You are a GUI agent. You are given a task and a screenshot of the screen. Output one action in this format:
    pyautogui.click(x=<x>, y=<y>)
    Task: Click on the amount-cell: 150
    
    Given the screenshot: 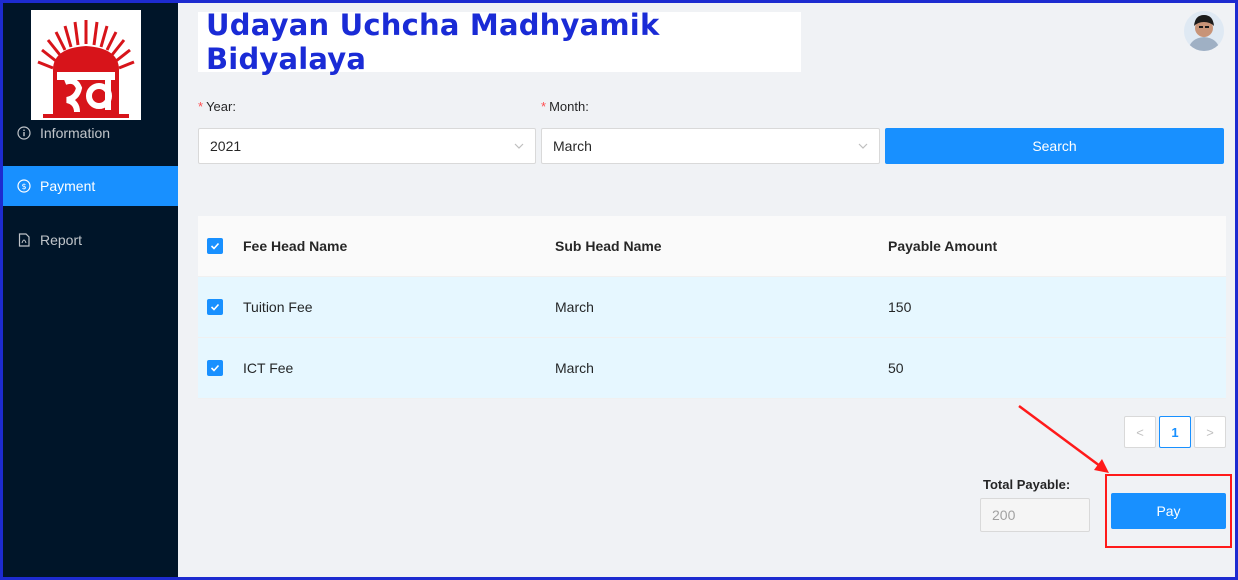 What is the action you would take?
    pyautogui.click(x=900, y=307)
    